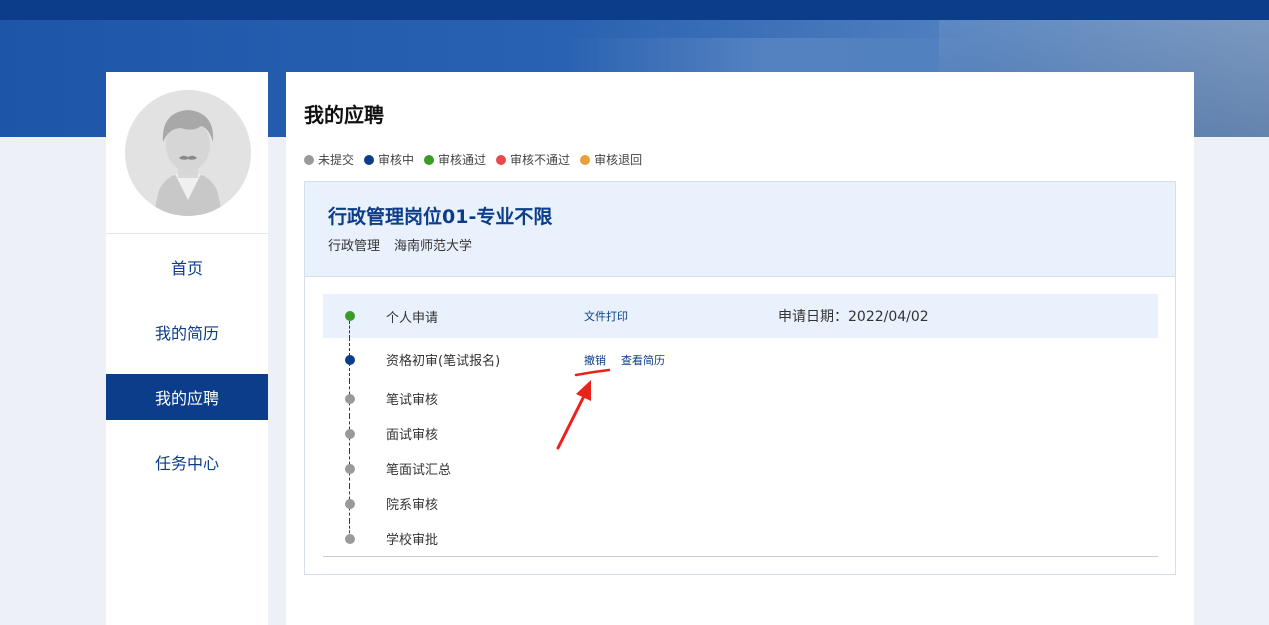 The image size is (1269, 625). Describe the element at coordinates (643, 360) in the screenshot. I see `view-resume-link: 查看简历` at that location.